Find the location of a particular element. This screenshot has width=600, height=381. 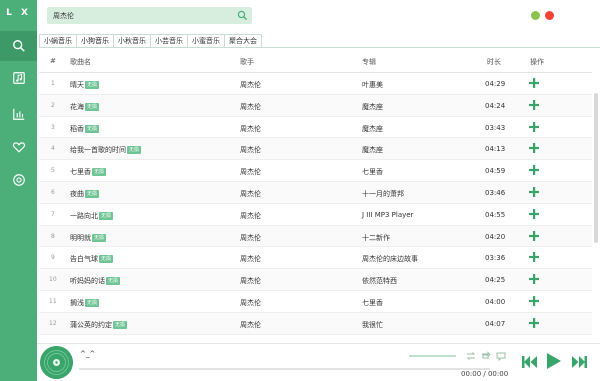

song-name: 蒲公英的约定 无损 is located at coordinates (99, 325).